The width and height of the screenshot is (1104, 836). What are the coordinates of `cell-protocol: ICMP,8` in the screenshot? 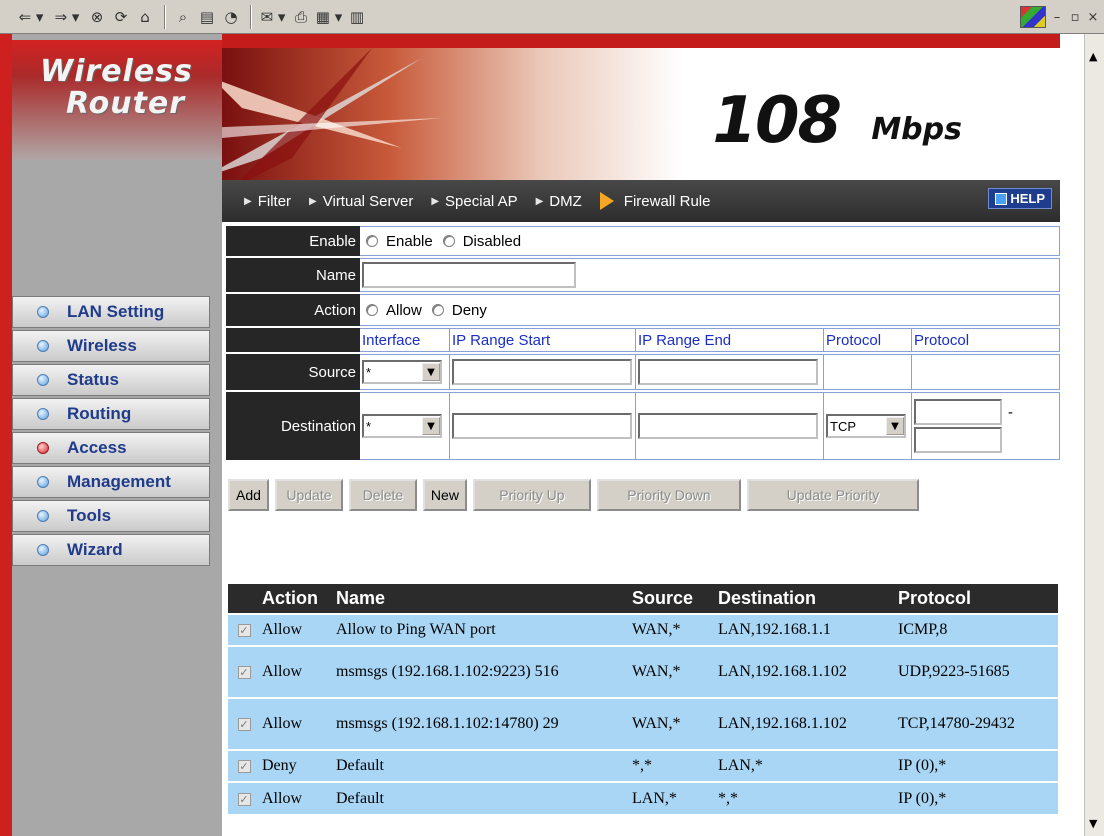 It's located at (977, 629).